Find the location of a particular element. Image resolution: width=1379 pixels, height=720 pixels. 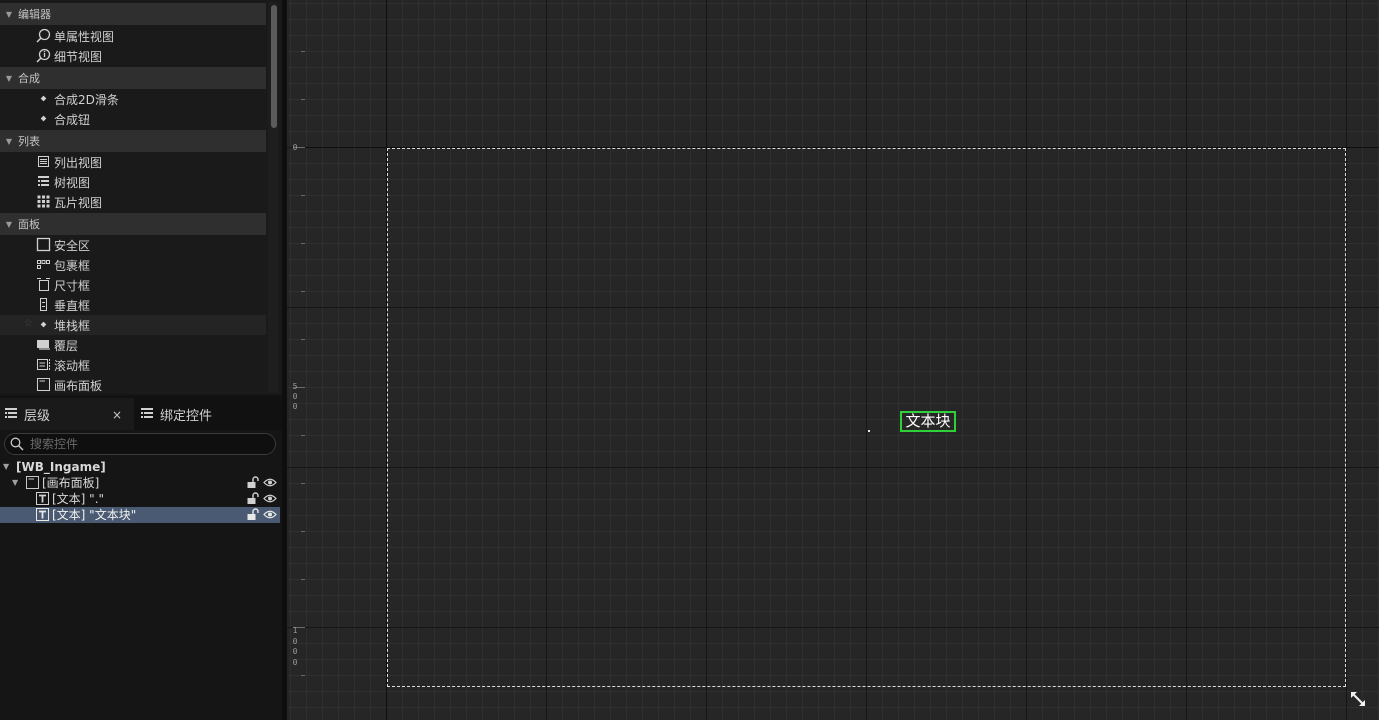

search-box is located at coordinates (140, 444).